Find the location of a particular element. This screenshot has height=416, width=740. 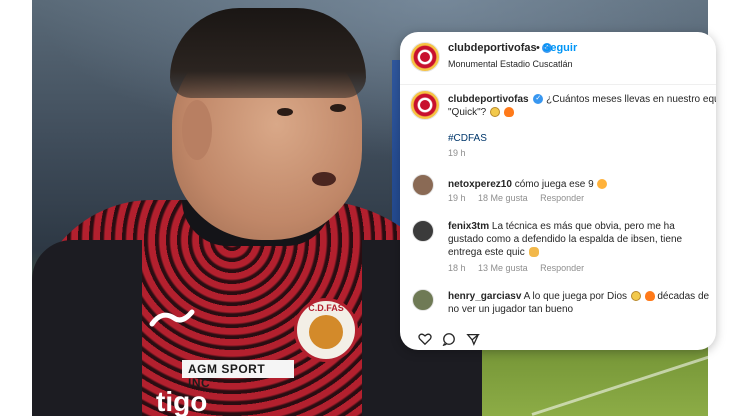

player-eye-left is located at coordinates (285, 112).